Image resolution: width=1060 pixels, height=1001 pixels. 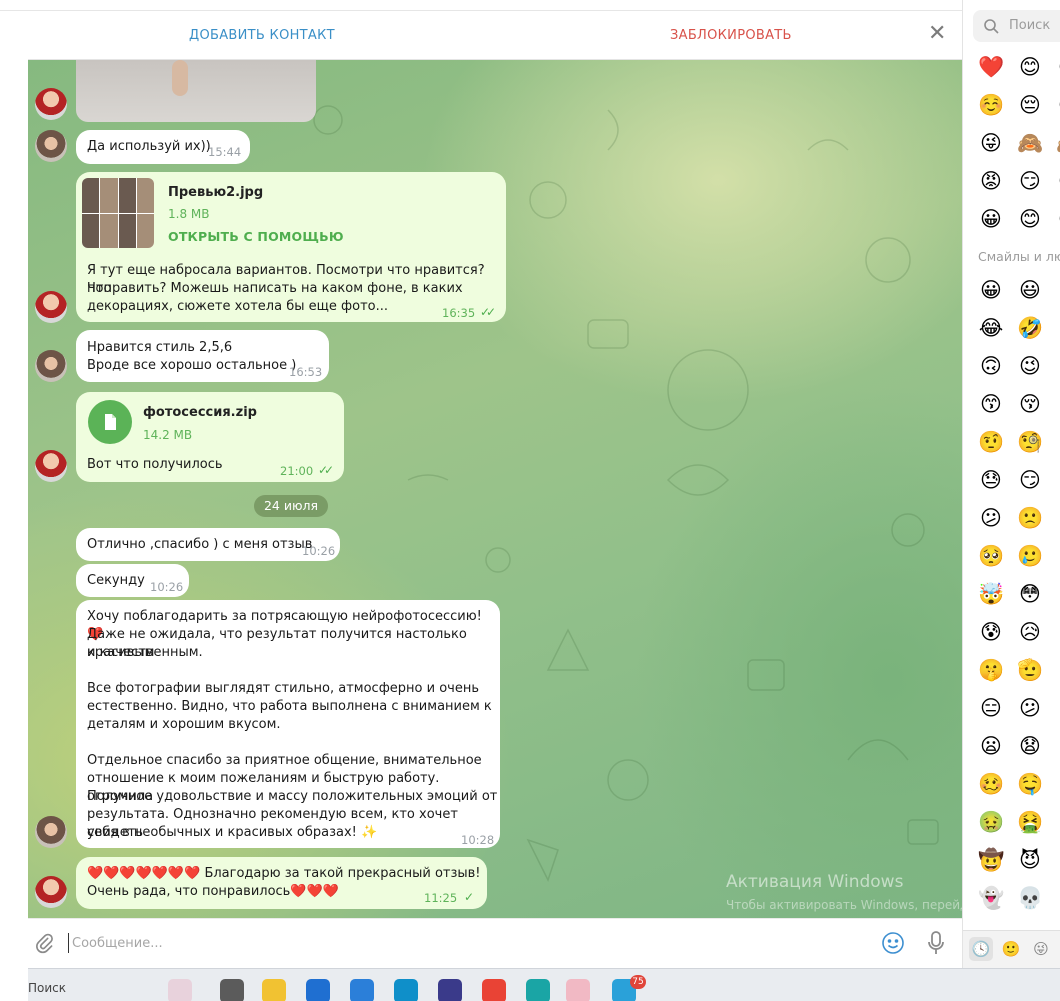 What do you see at coordinates (1030, 556) in the screenshot?
I see `emoji-button: 🥲` at bounding box center [1030, 556].